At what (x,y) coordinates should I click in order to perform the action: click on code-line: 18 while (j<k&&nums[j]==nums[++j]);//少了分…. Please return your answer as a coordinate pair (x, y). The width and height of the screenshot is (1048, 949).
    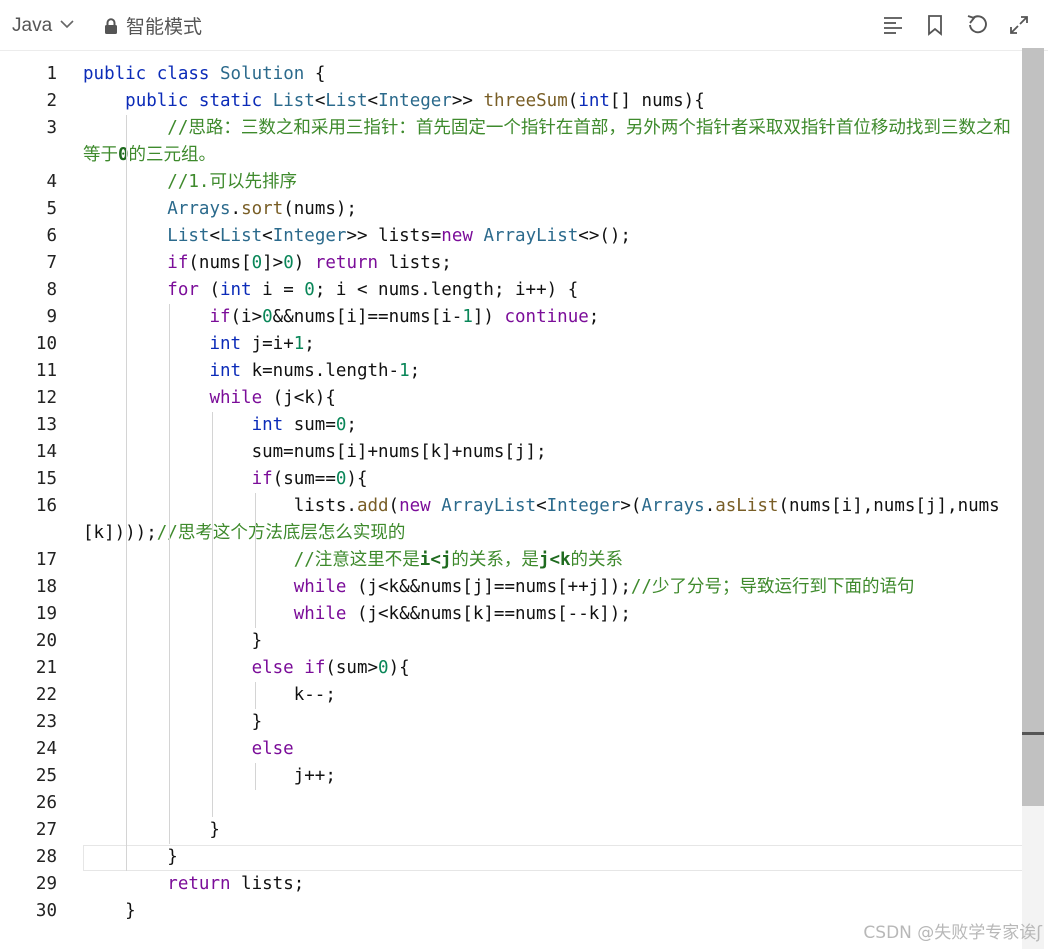
    Looking at the image, I should click on (510, 587).